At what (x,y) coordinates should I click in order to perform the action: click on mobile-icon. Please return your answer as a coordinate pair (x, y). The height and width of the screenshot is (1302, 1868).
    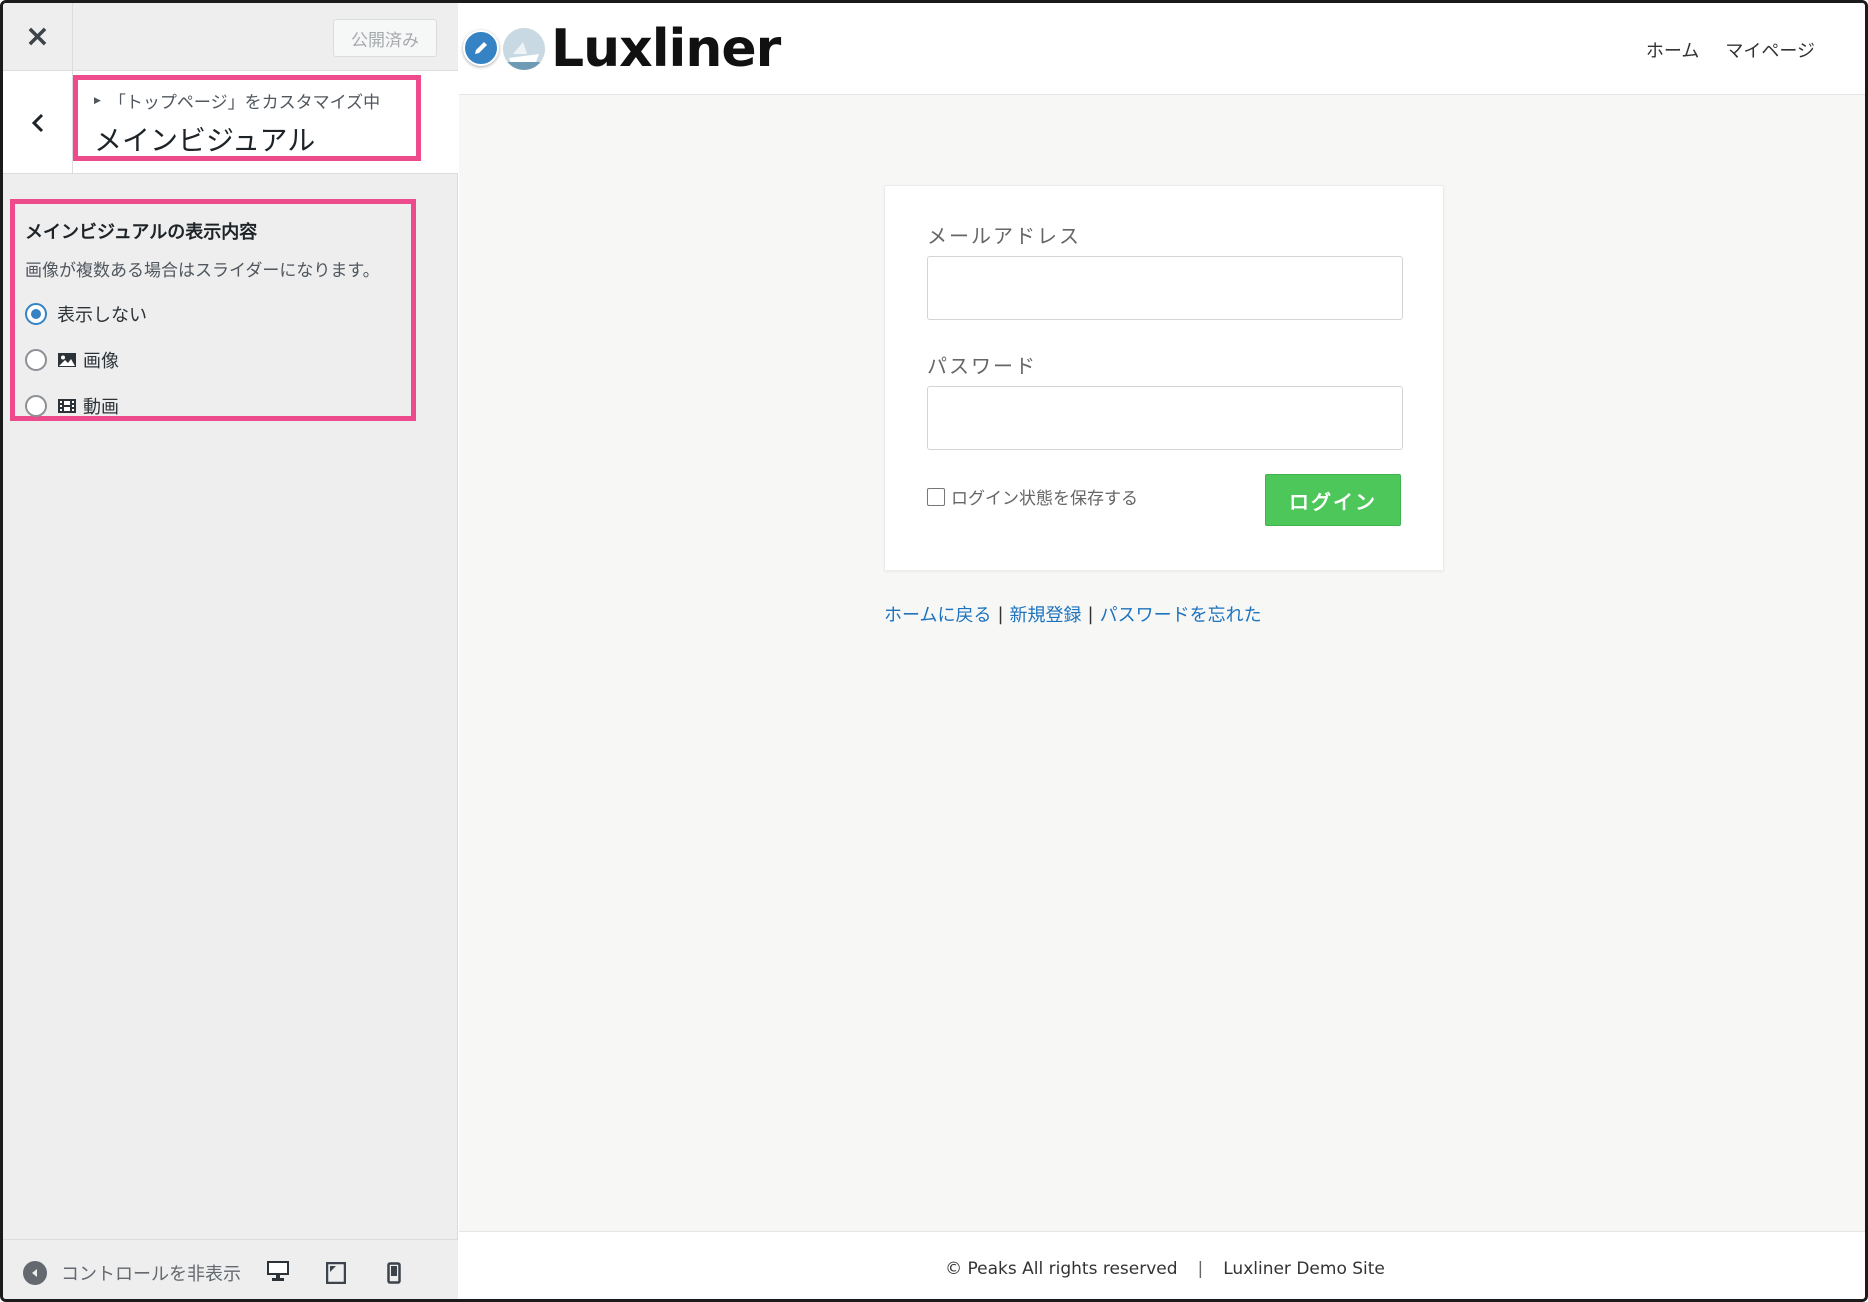
    Looking at the image, I should click on (394, 1273).